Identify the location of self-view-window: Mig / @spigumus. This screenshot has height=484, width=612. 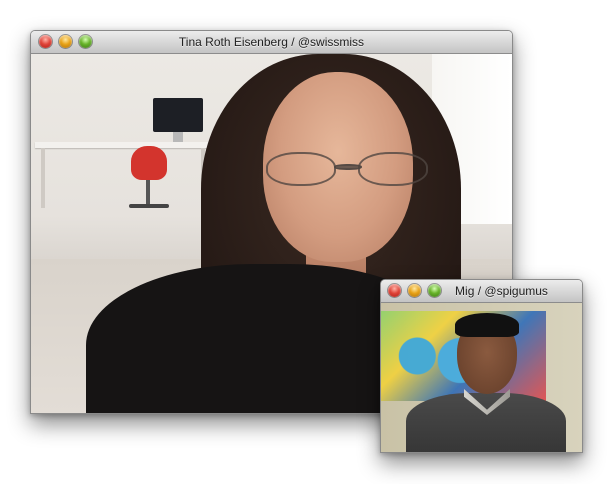
(481, 366).